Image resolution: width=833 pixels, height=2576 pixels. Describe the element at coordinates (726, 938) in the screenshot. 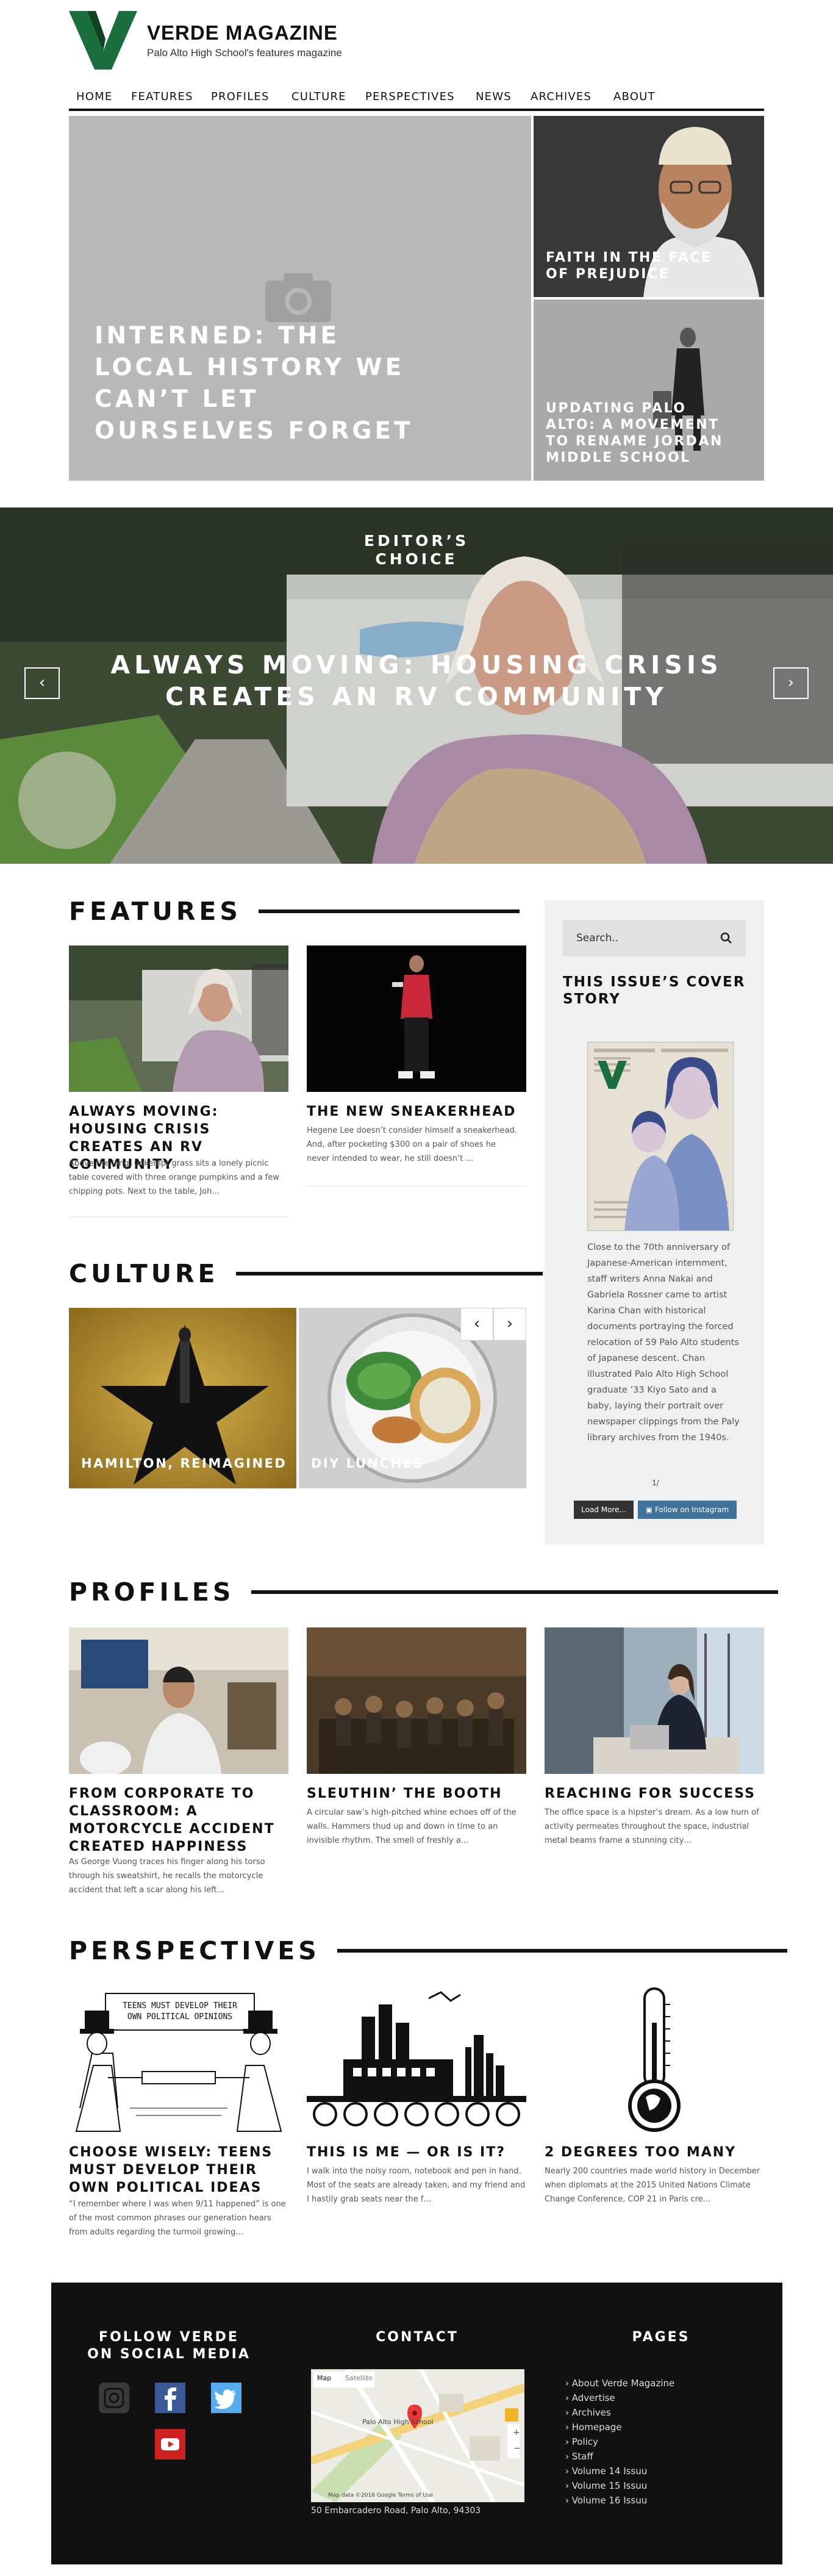

I see `search-icon` at that location.